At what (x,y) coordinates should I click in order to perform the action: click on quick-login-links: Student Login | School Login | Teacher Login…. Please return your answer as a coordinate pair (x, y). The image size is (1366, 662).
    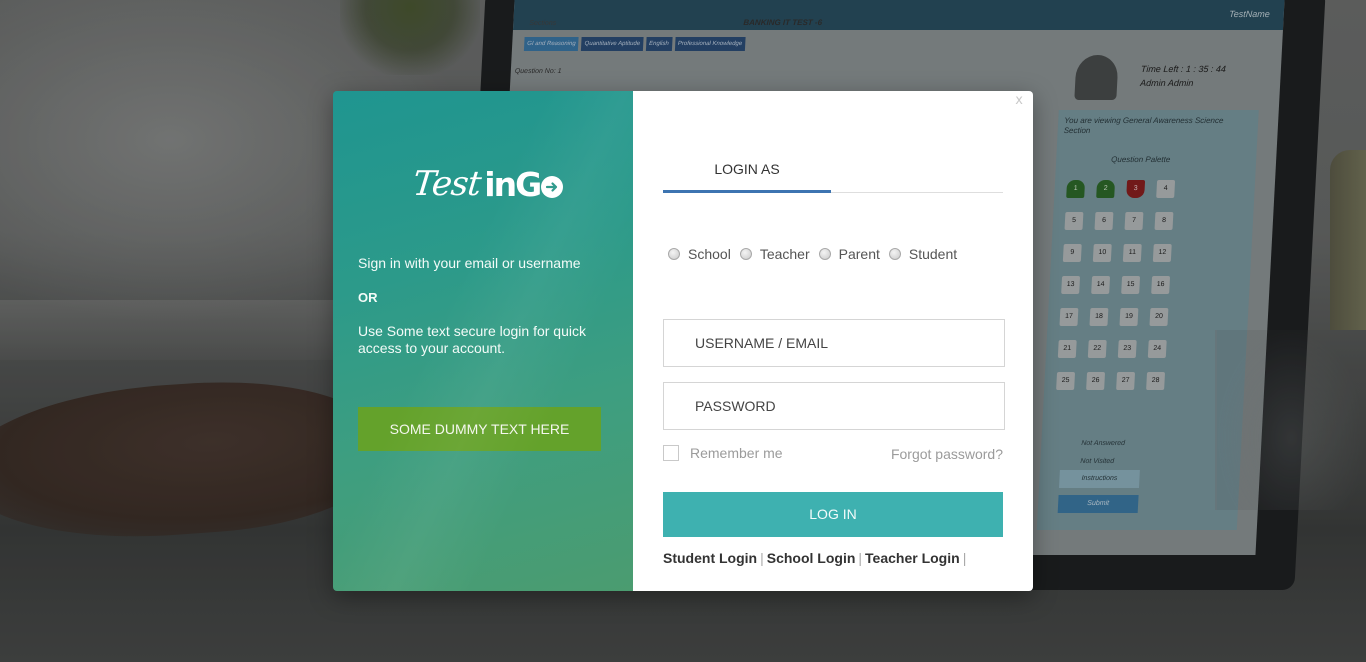
    Looking at the image, I should click on (816, 558).